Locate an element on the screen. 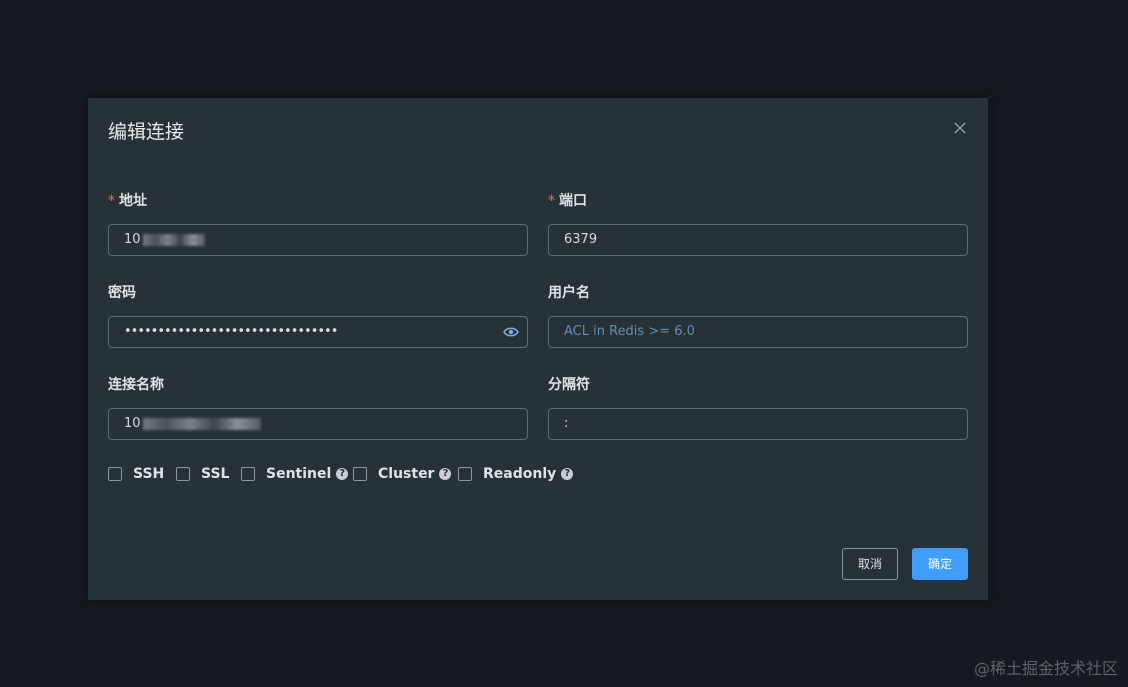 Image resolution: width=1128 pixels, height=687 pixels. password-input: •••••••••••••••••••••••••••••••• is located at coordinates (318, 332).